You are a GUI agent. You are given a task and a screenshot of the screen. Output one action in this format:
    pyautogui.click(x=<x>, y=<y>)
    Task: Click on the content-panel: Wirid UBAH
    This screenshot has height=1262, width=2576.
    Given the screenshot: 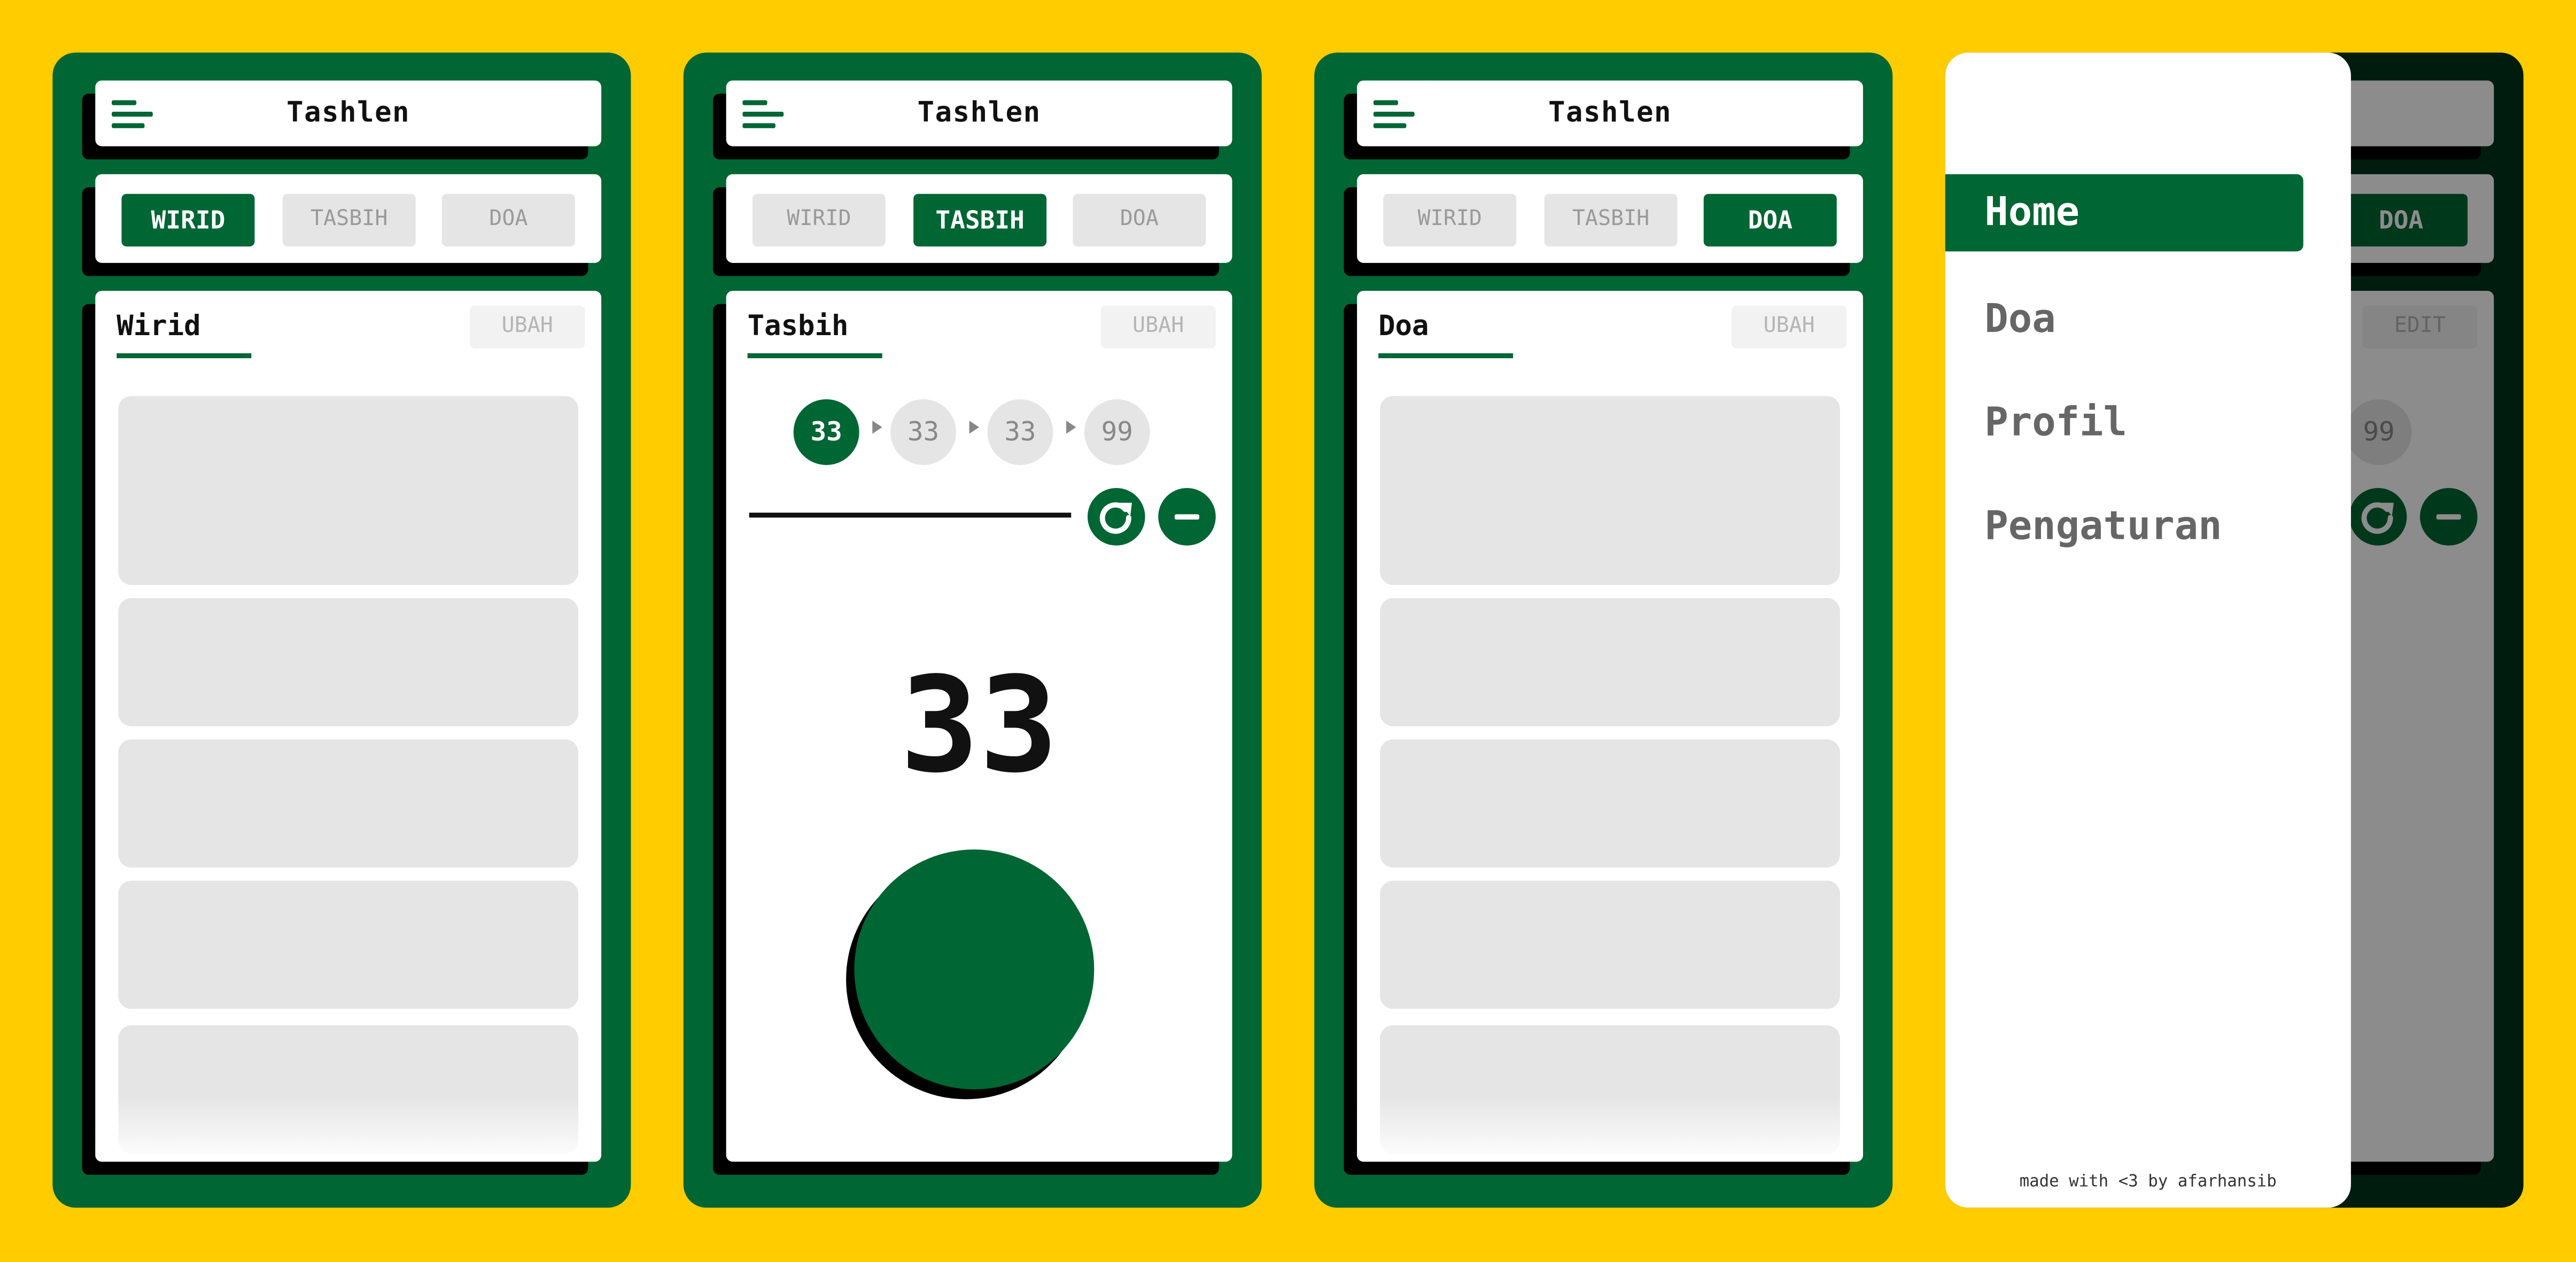 What is the action you would take?
    pyautogui.click(x=348, y=726)
    